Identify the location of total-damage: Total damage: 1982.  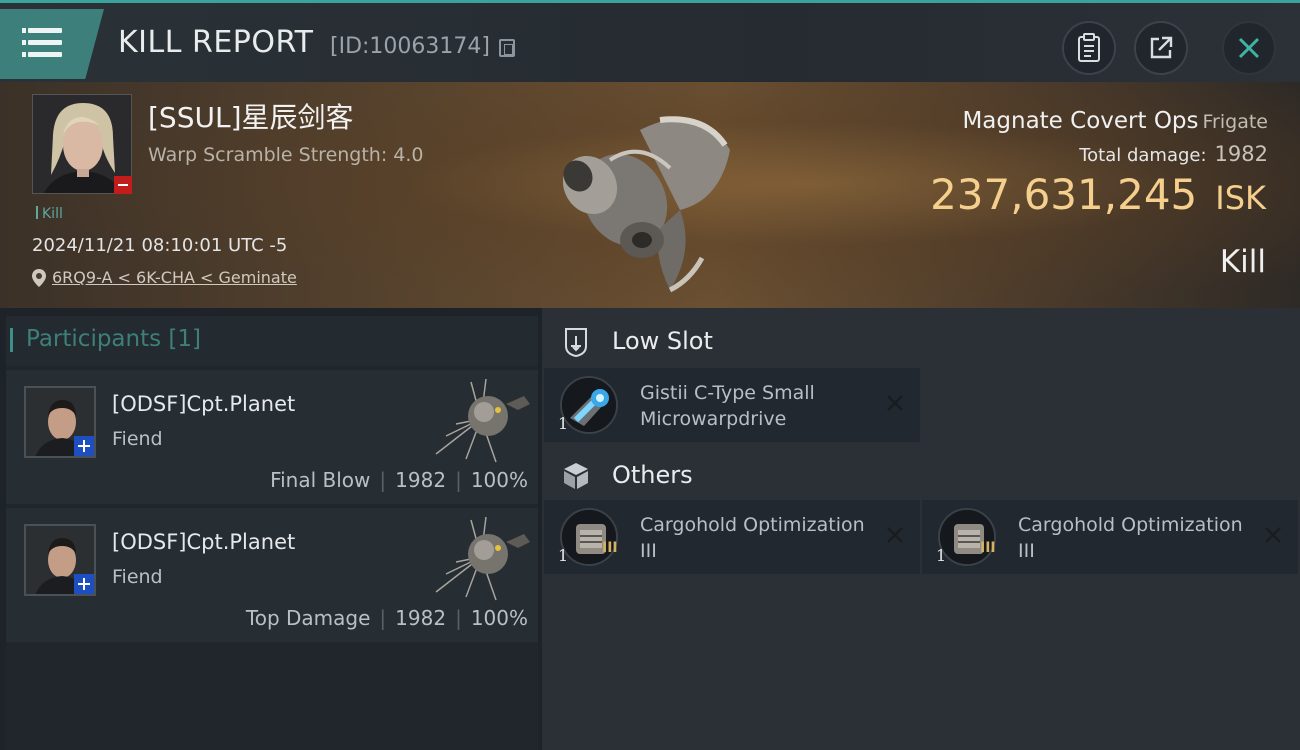
(1173, 154).